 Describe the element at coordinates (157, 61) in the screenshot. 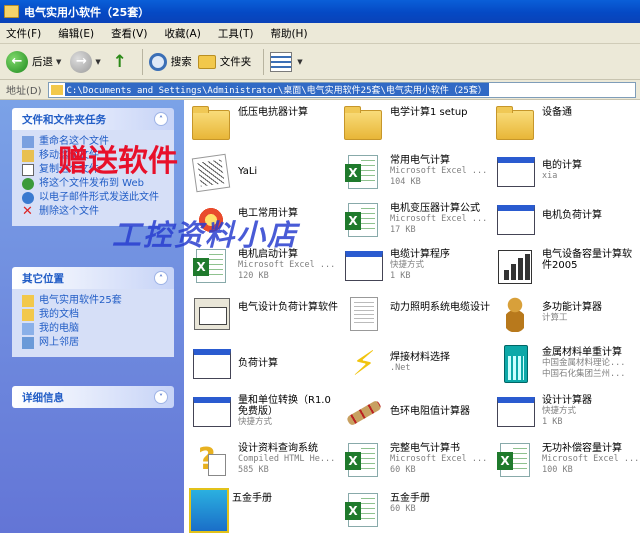

I see `search-icon` at that location.